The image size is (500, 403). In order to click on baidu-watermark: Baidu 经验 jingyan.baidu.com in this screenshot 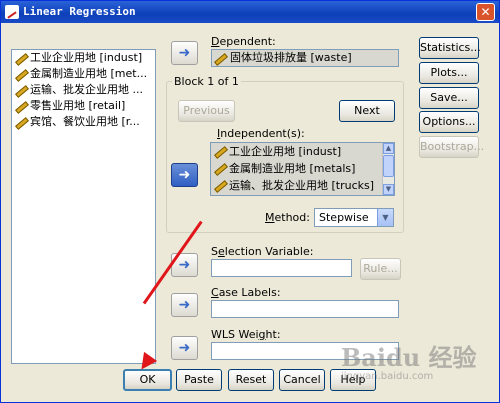, I will do `click(409, 360)`.